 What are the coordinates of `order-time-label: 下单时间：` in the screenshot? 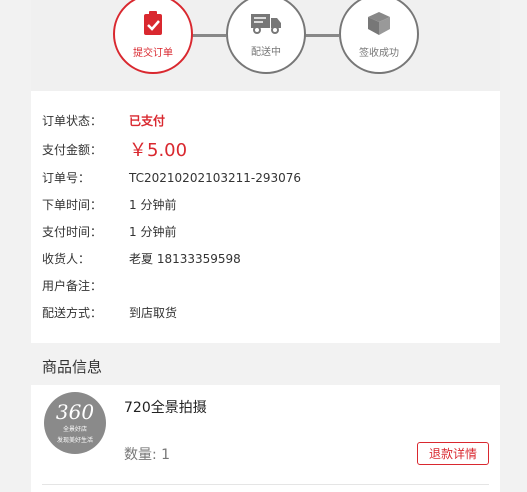 It's located at (72, 205).